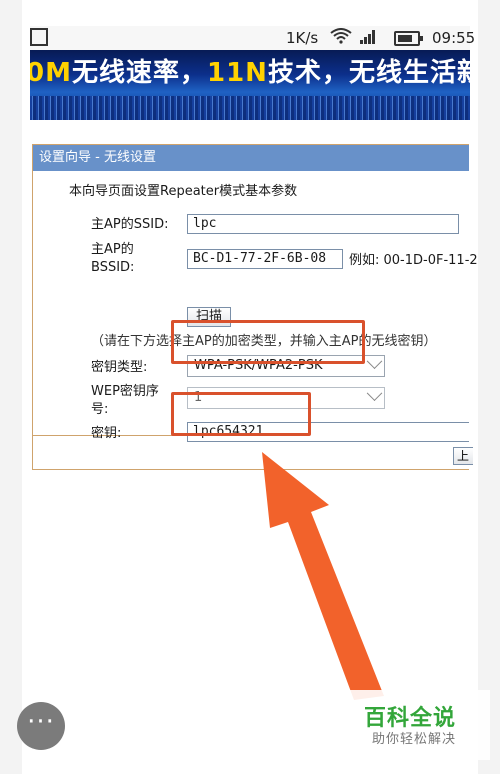 Image resolution: width=500 pixels, height=774 pixels. What do you see at coordinates (368, 73) in the screenshot?
I see `banner-text-tail: 技术，无线生活新` at bounding box center [368, 73].